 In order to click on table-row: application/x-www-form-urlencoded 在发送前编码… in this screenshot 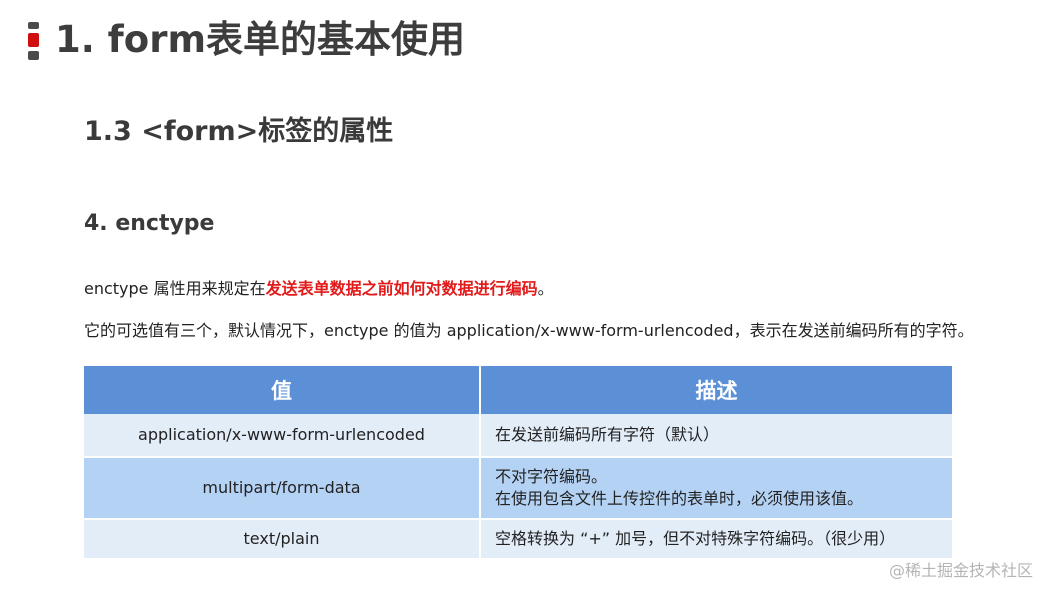, I will do `click(518, 435)`.